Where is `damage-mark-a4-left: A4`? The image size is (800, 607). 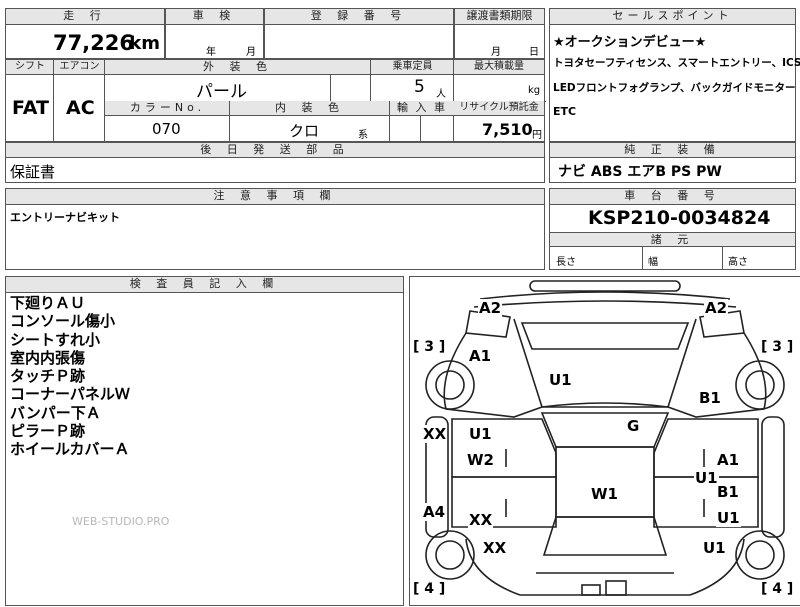
damage-mark-a4-left: A4 is located at coordinates (434, 512).